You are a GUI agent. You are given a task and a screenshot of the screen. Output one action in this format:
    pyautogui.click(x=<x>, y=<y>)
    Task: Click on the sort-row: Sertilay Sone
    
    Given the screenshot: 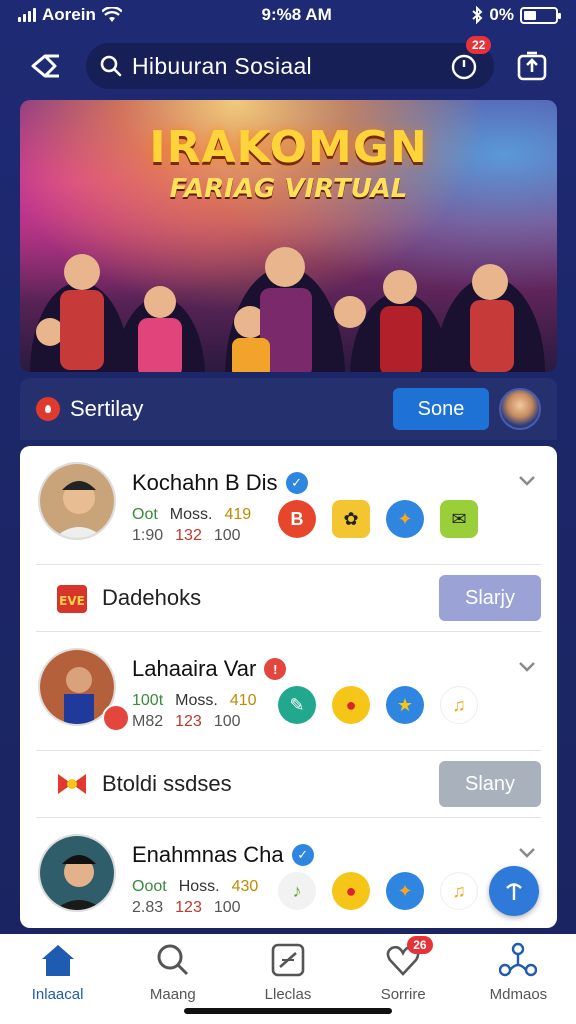 What is the action you would take?
    pyautogui.click(x=288, y=409)
    